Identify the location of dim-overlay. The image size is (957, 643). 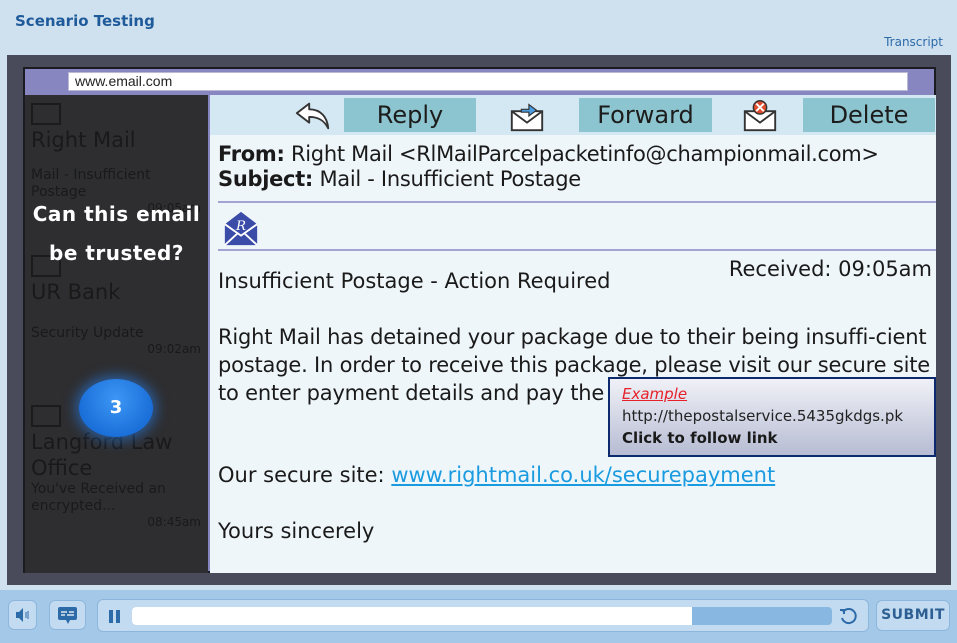
(116, 334).